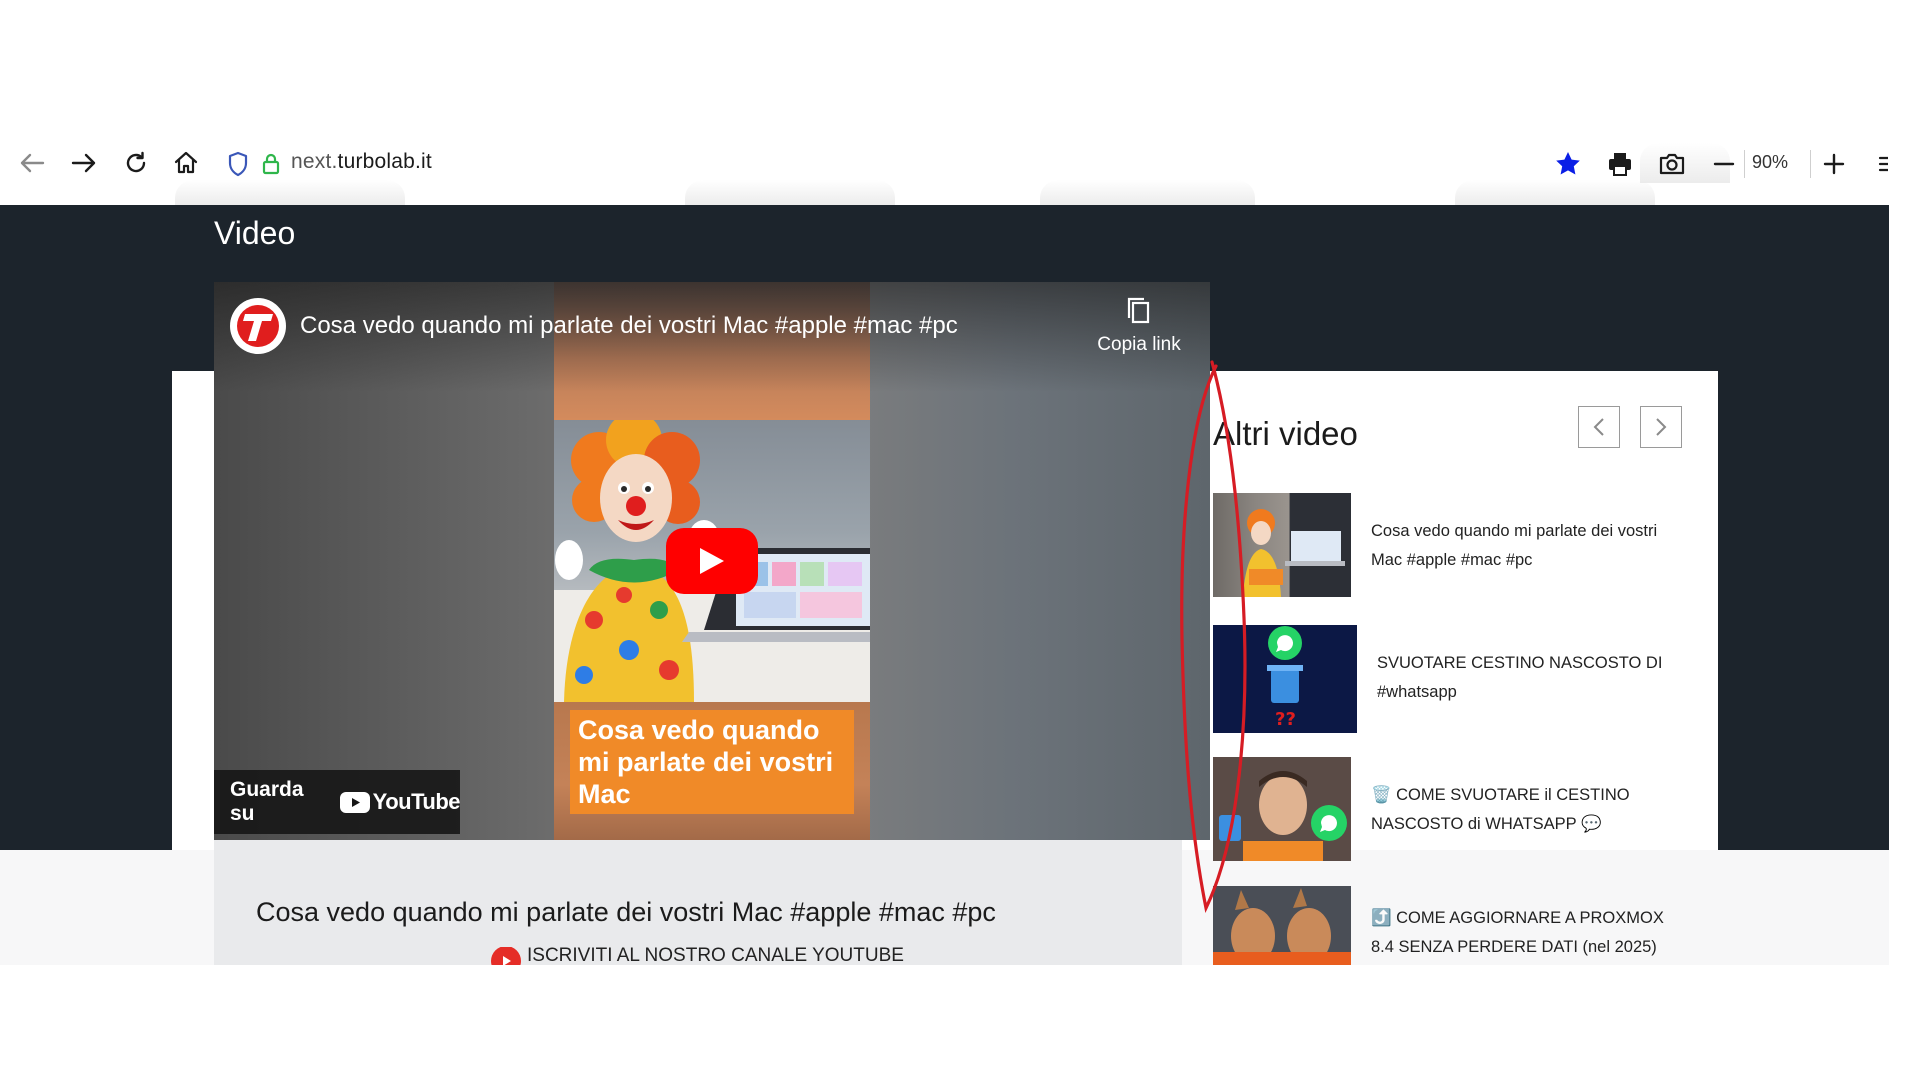 This screenshot has width=1920, height=1080. Describe the element at coordinates (337, 802) in the screenshot. I see `watch-on-youtube-button: Guarda su YouTube` at that location.